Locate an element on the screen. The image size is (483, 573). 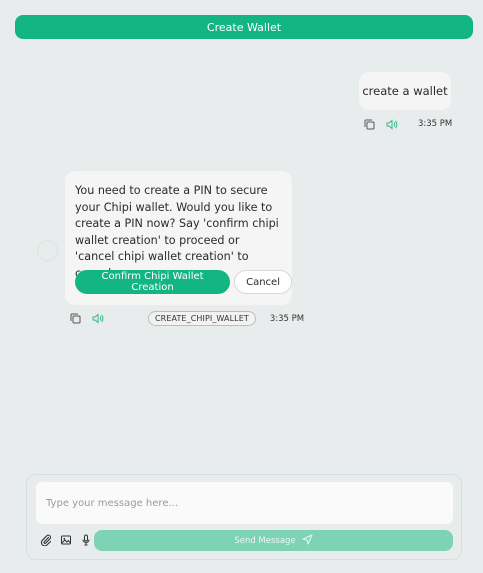
cancel-button: Cancel is located at coordinates (263, 282).